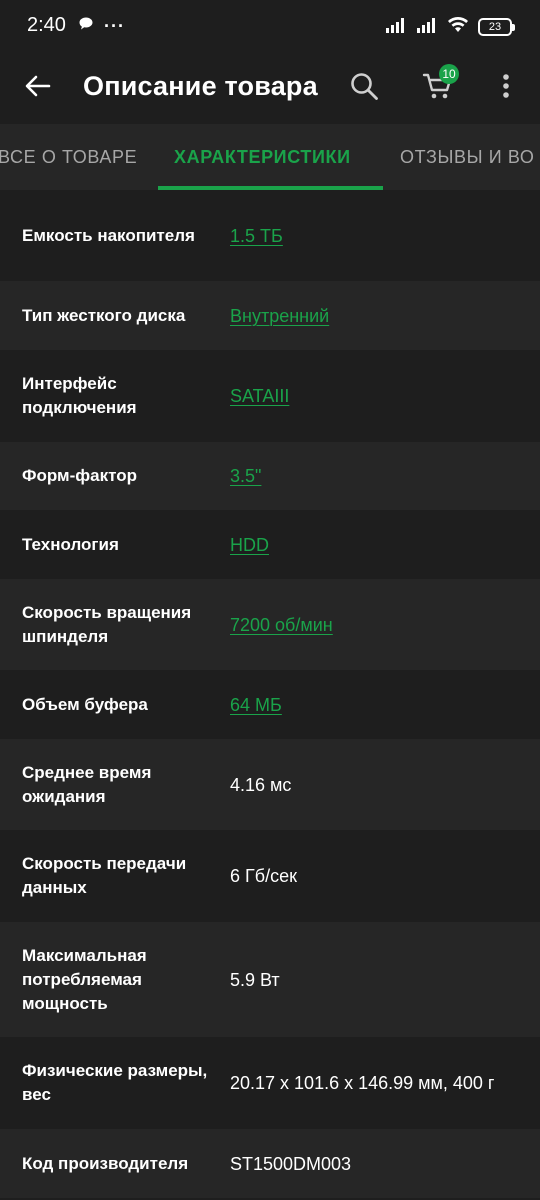 This screenshot has width=540, height=1200. I want to click on chat-notification-icon, so click(86, 26).